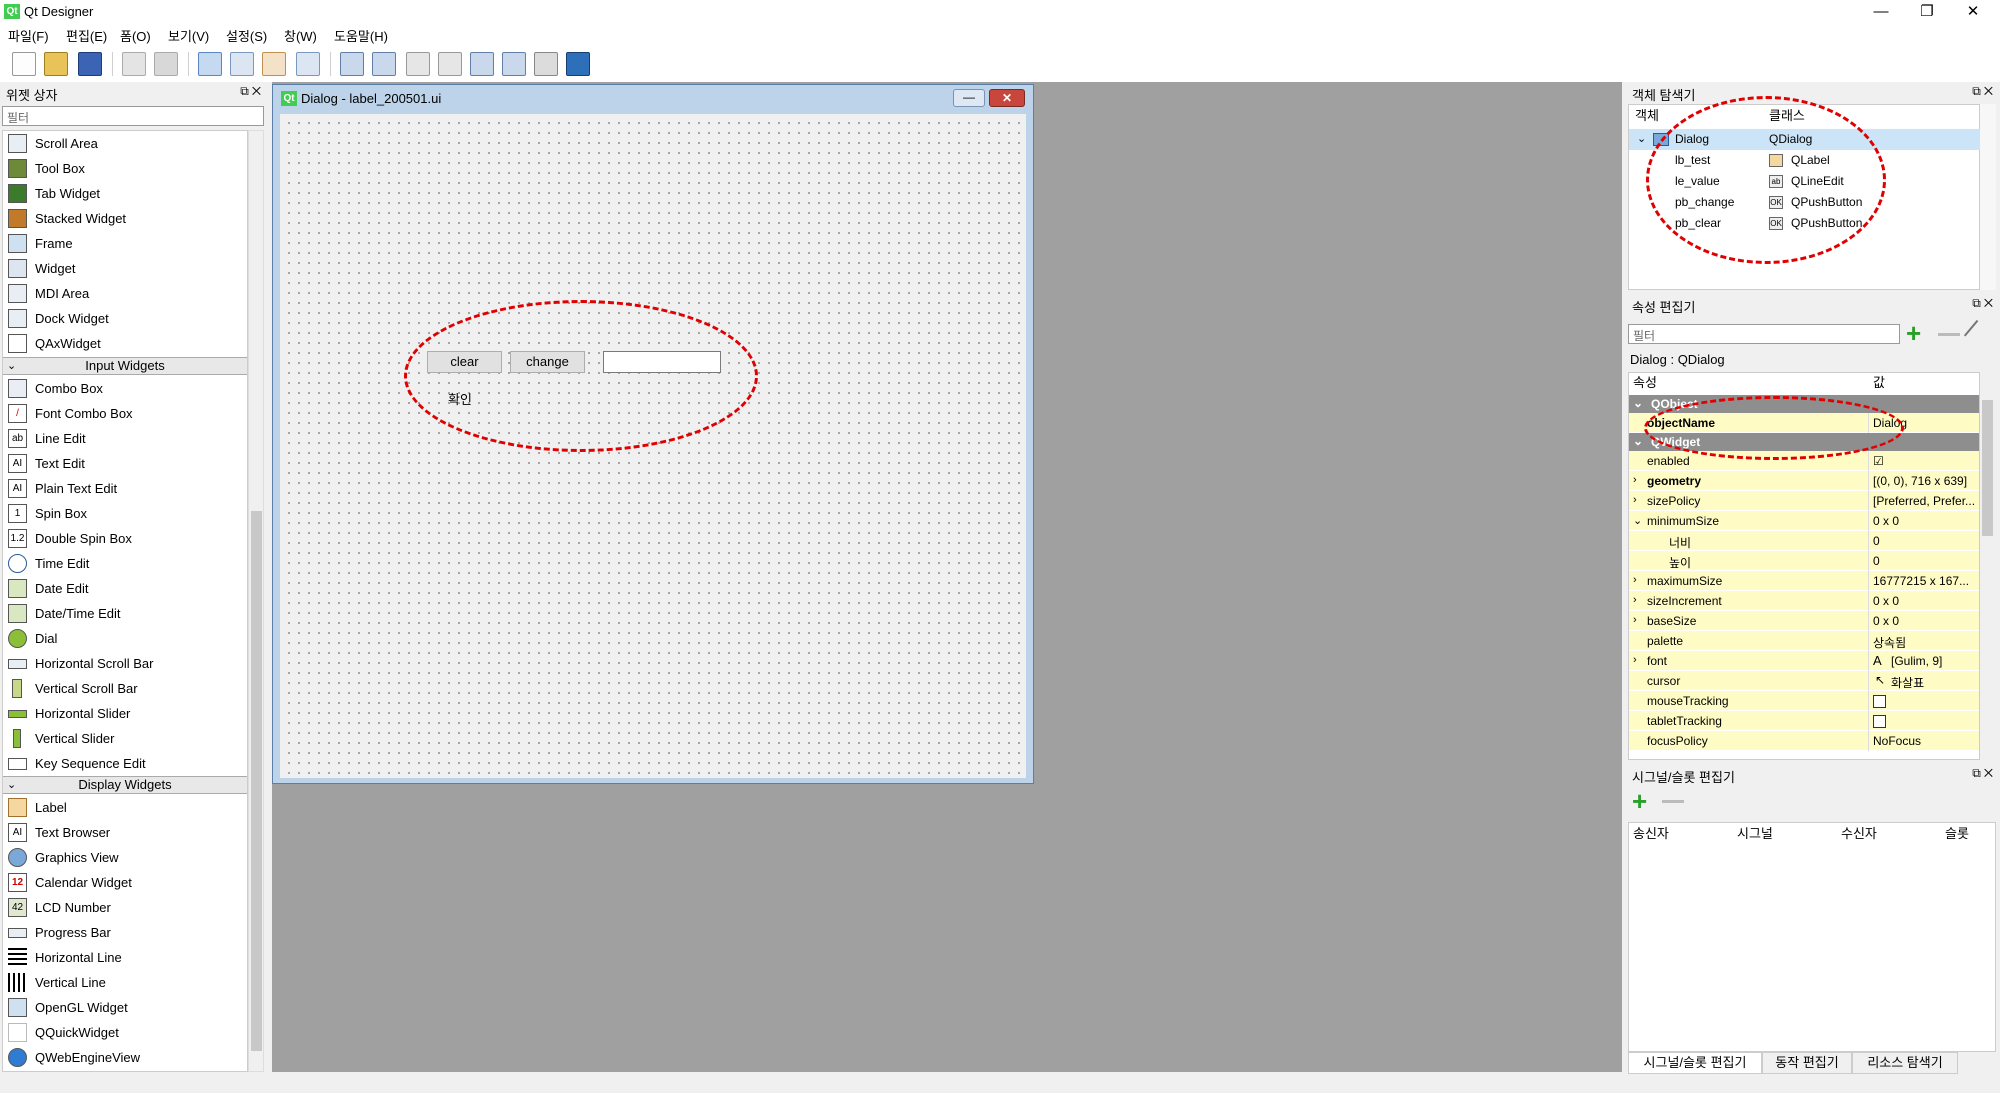 Image resolution: width=2000 pixels, height=1093 pixels. What do you see at coordinates (1879, 721) in the screenshot?
I see `tablettracking-checkbox` at bounding box center [1879, 721].